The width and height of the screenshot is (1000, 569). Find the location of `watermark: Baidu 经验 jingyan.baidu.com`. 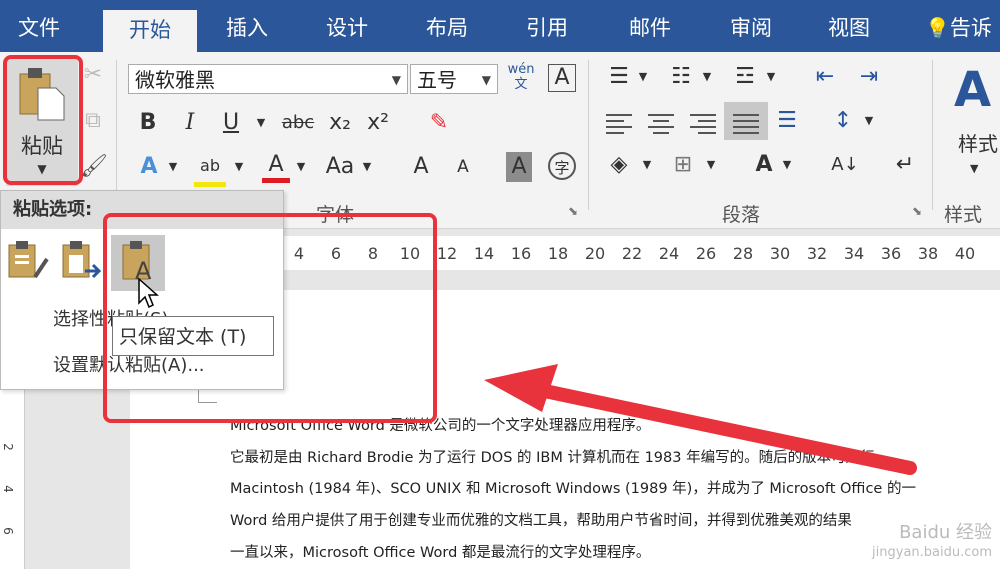

watermark: Baidu 经验 jingyan.baidu.com is located at coordinates (932, 543).